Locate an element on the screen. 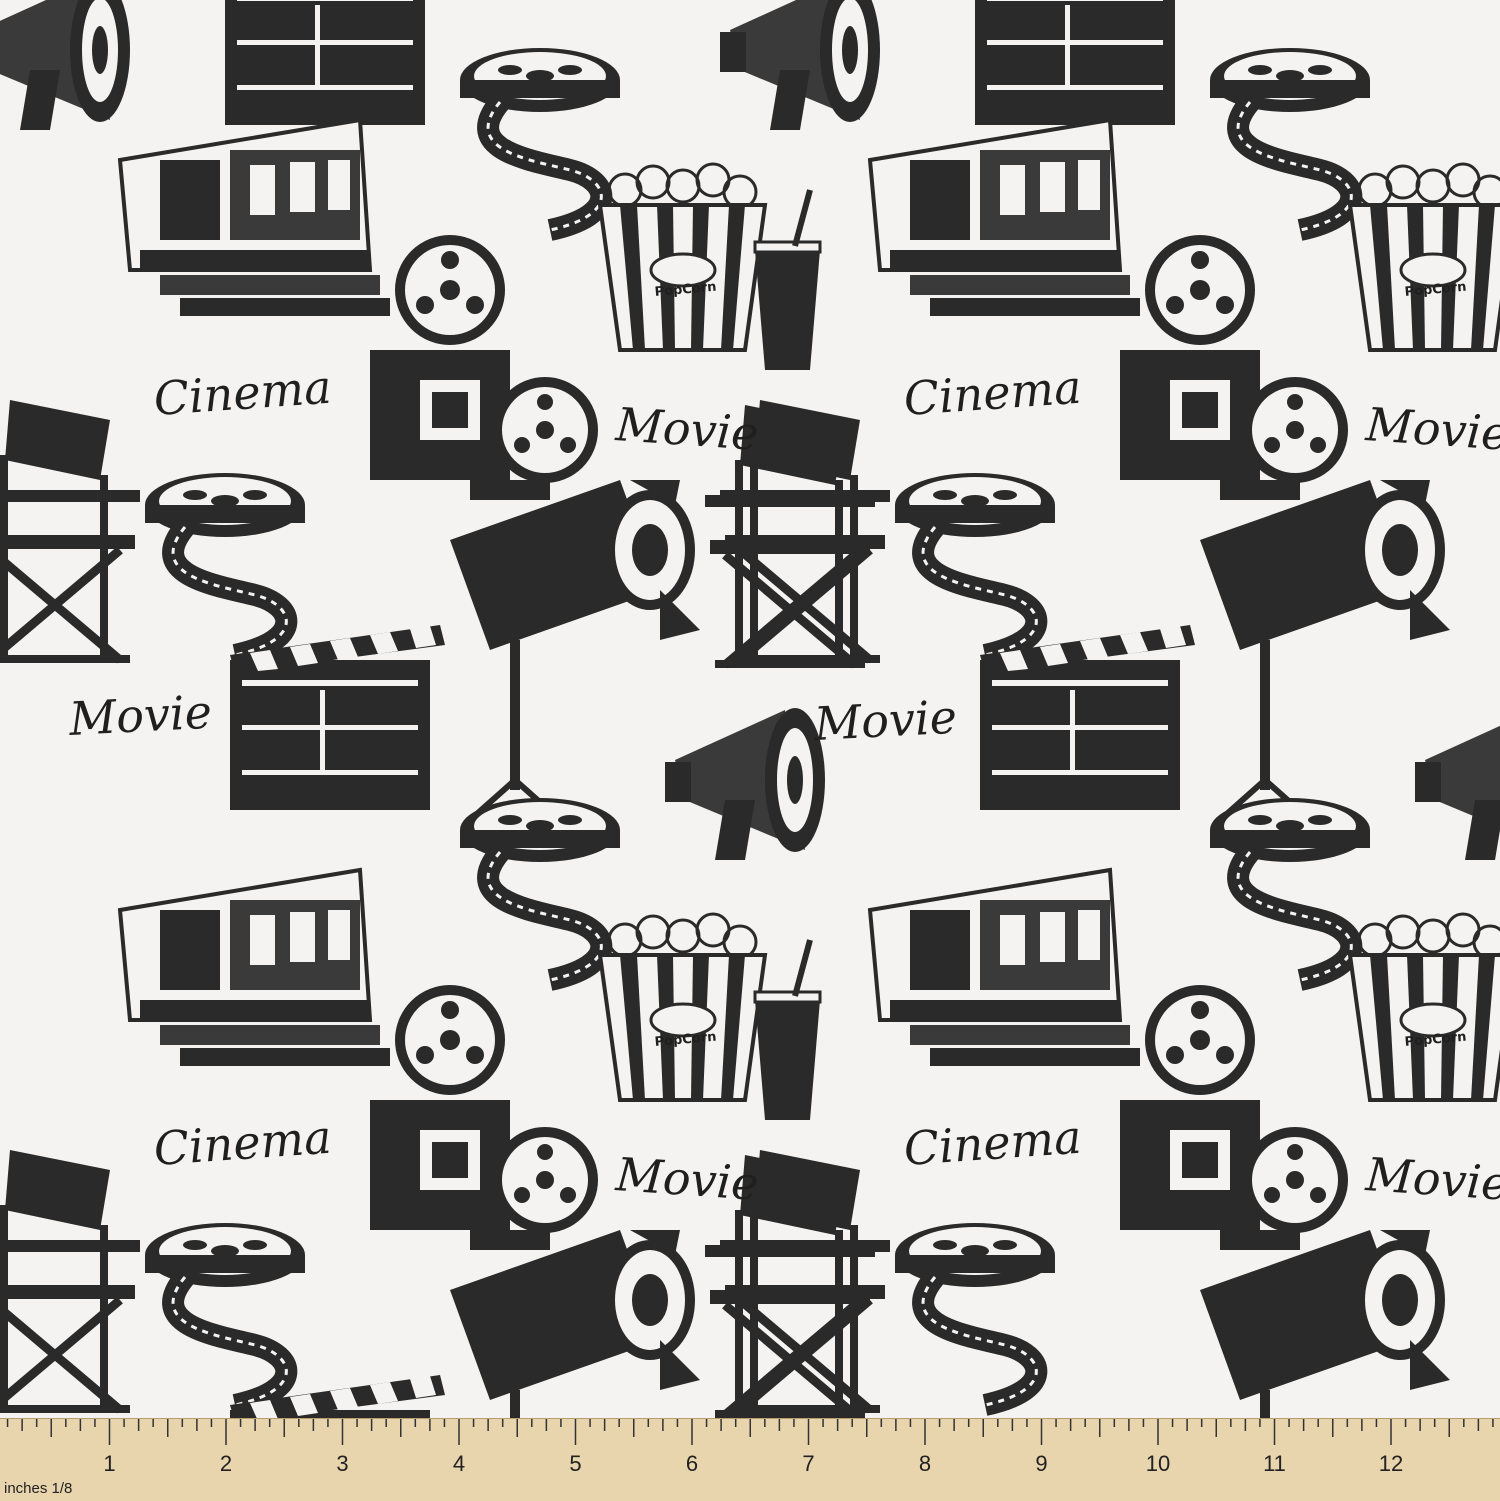 This screenshot has height=1501, width=1500. ruler-number: 6 is located at coordinates (692, 1463).